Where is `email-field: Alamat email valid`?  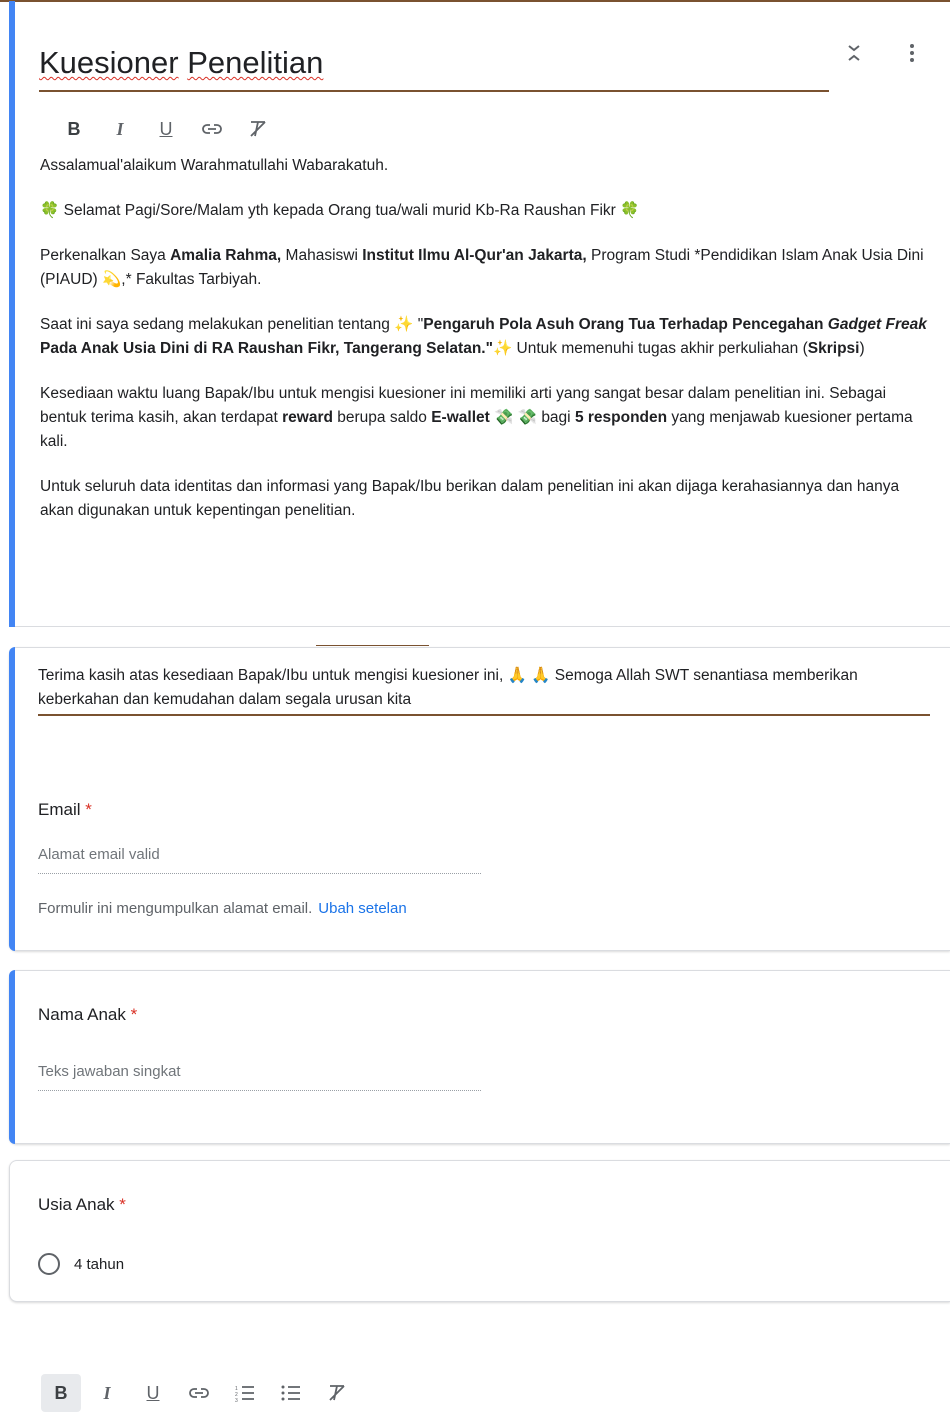
email-field: Alamat email valid is located at coordinates (259, 860).